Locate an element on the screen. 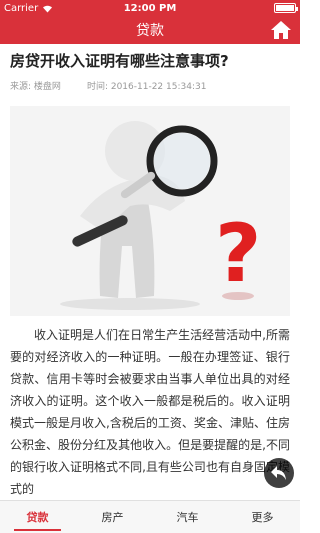  status-bar: Carrier 12:00 PM is located at coordinates (150, 8).